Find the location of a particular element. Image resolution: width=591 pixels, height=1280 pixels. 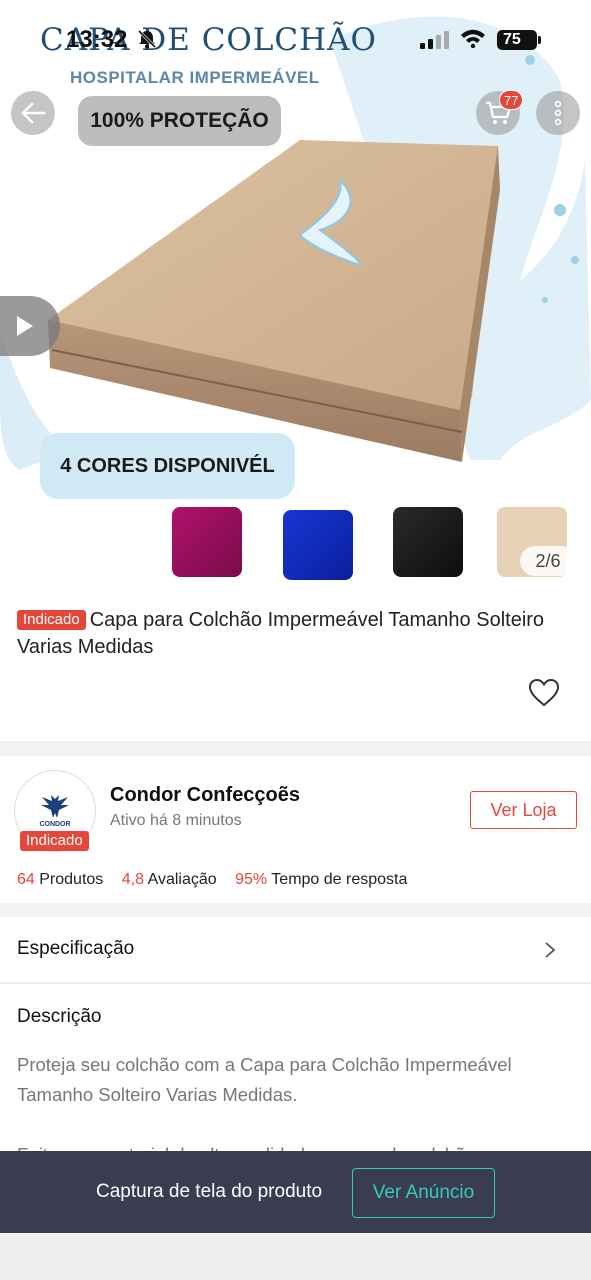

store-name: Condor Confecçoẽs is located at coordinates (205, 795).